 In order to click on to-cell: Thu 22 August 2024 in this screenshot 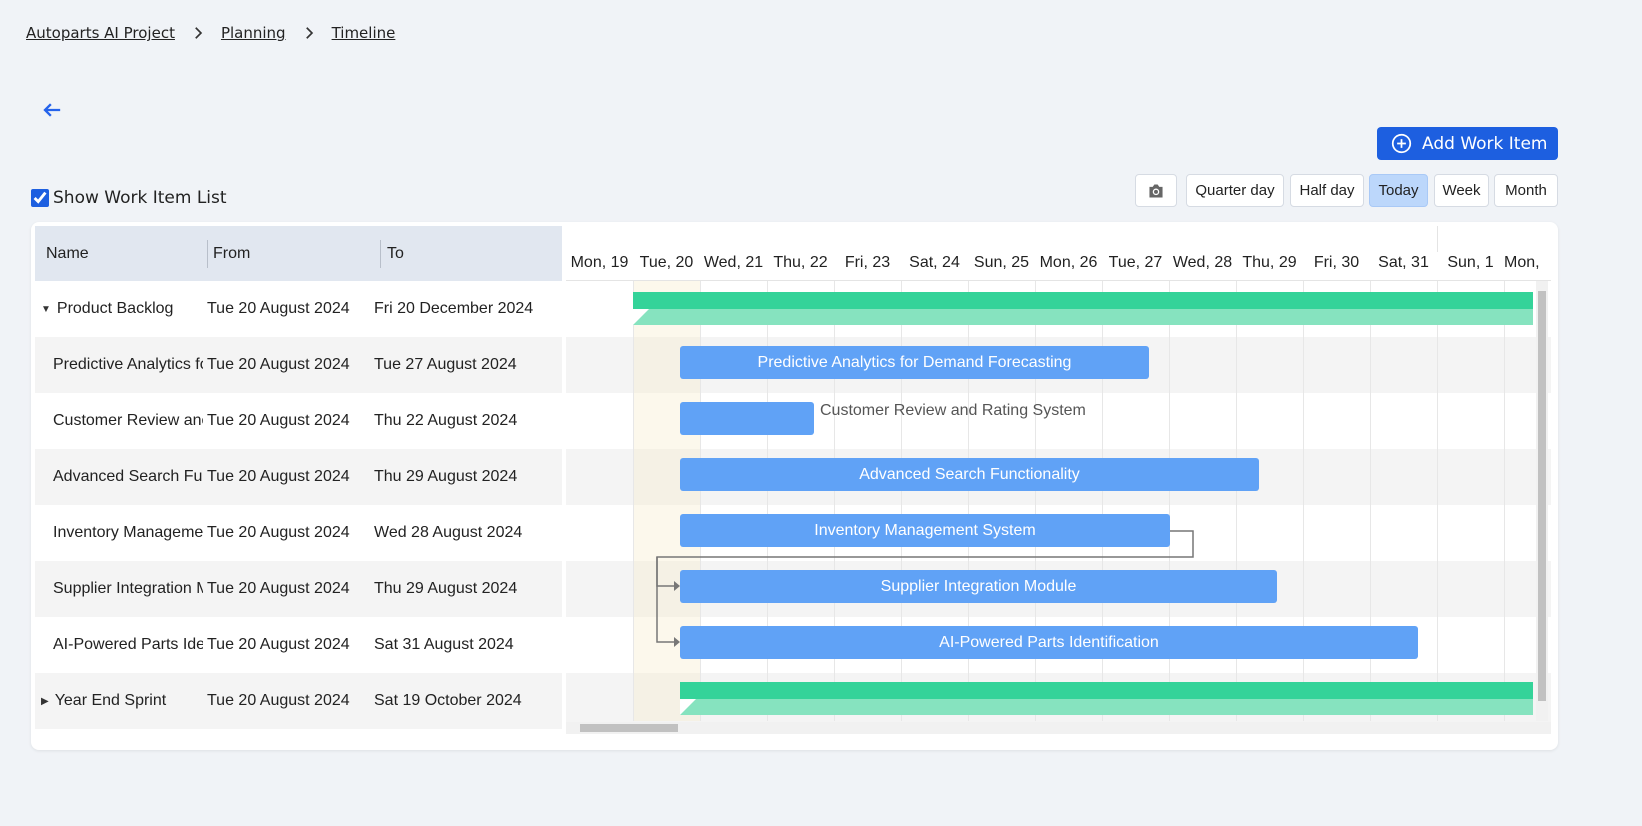, I will do `click(446, 420)`.